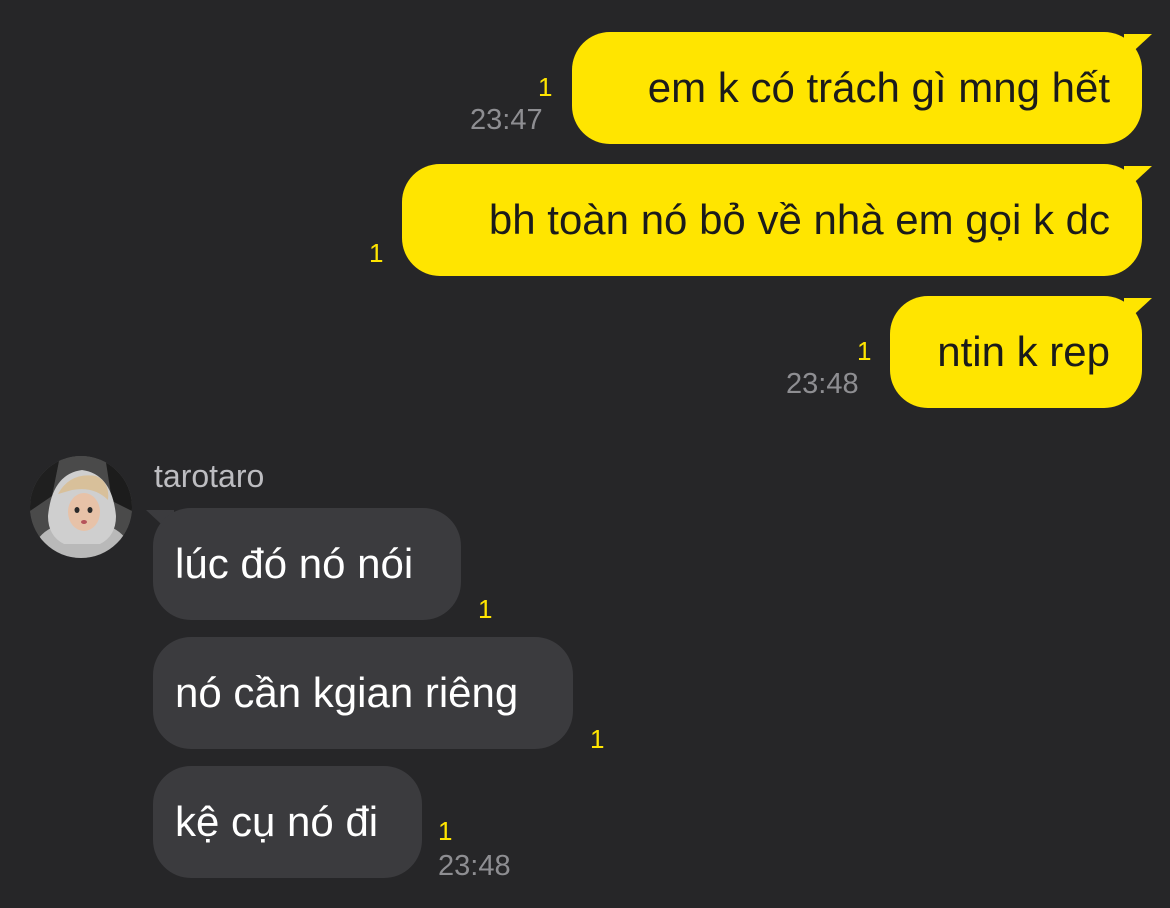 The height and width of the screenshot is (908, 1170). I want to click on message-text: bh toàn nó bỏ về nhà em gọi k dc, so click(799, 219).